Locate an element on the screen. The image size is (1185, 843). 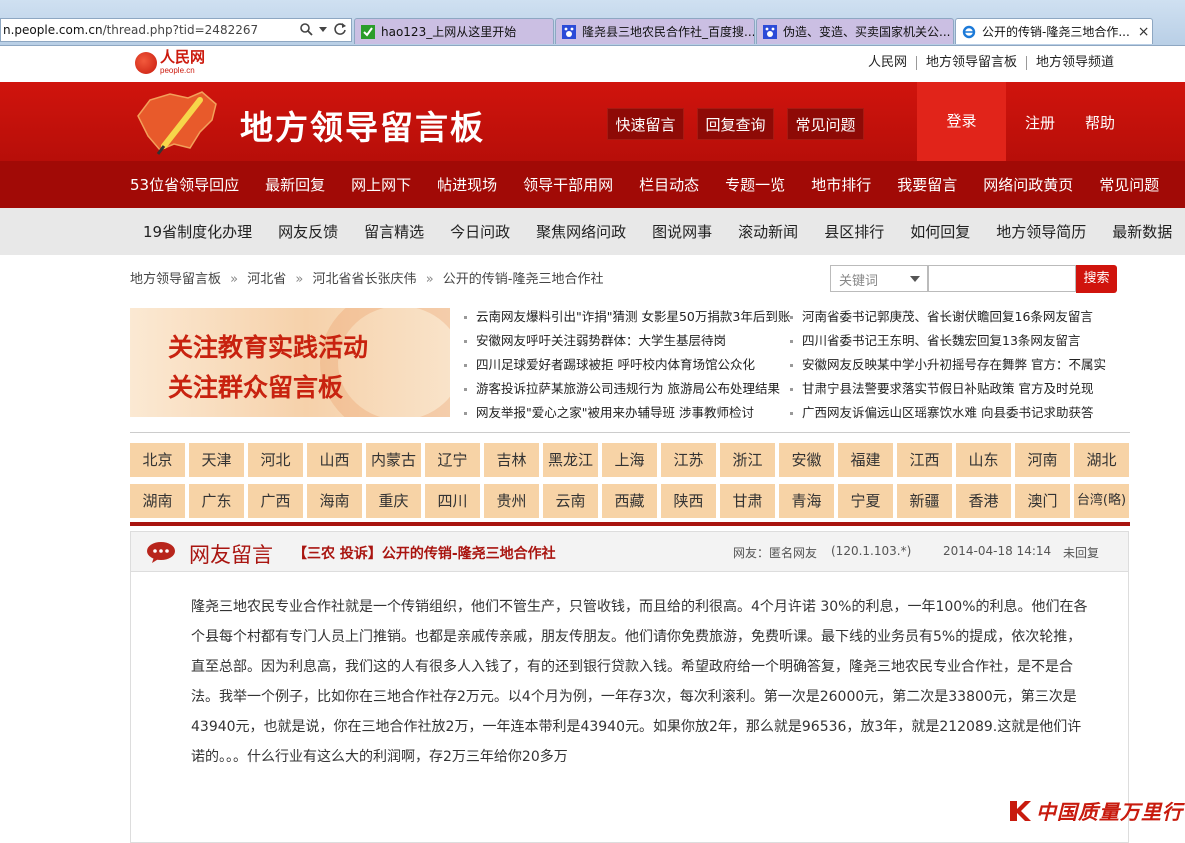
breadcrumb-item: 河北省省长张庆伟 is located at coordinates (365, 279).